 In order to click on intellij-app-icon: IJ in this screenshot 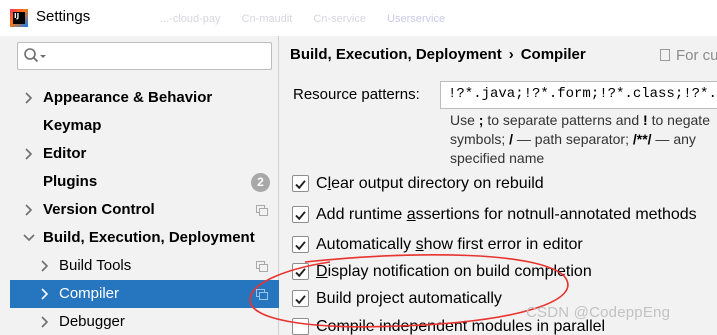, I will do `click(19, 18)`.